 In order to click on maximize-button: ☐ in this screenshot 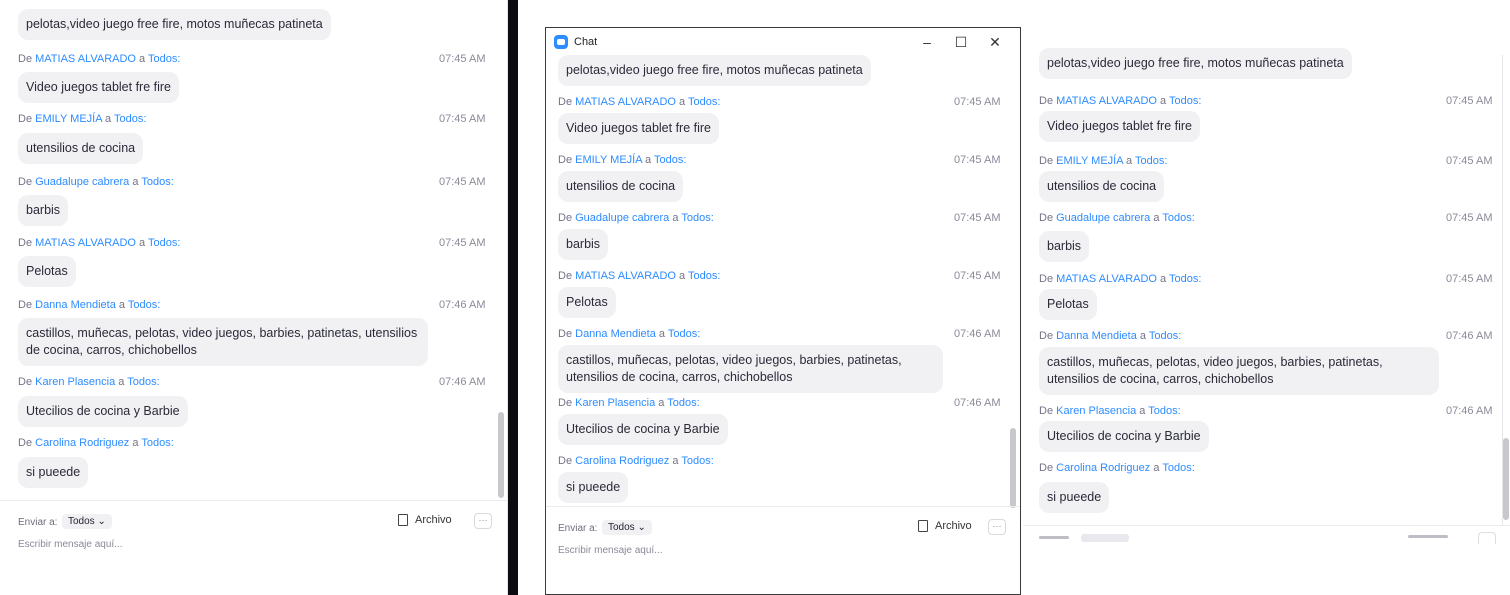, I will do `click(961, 42)`.